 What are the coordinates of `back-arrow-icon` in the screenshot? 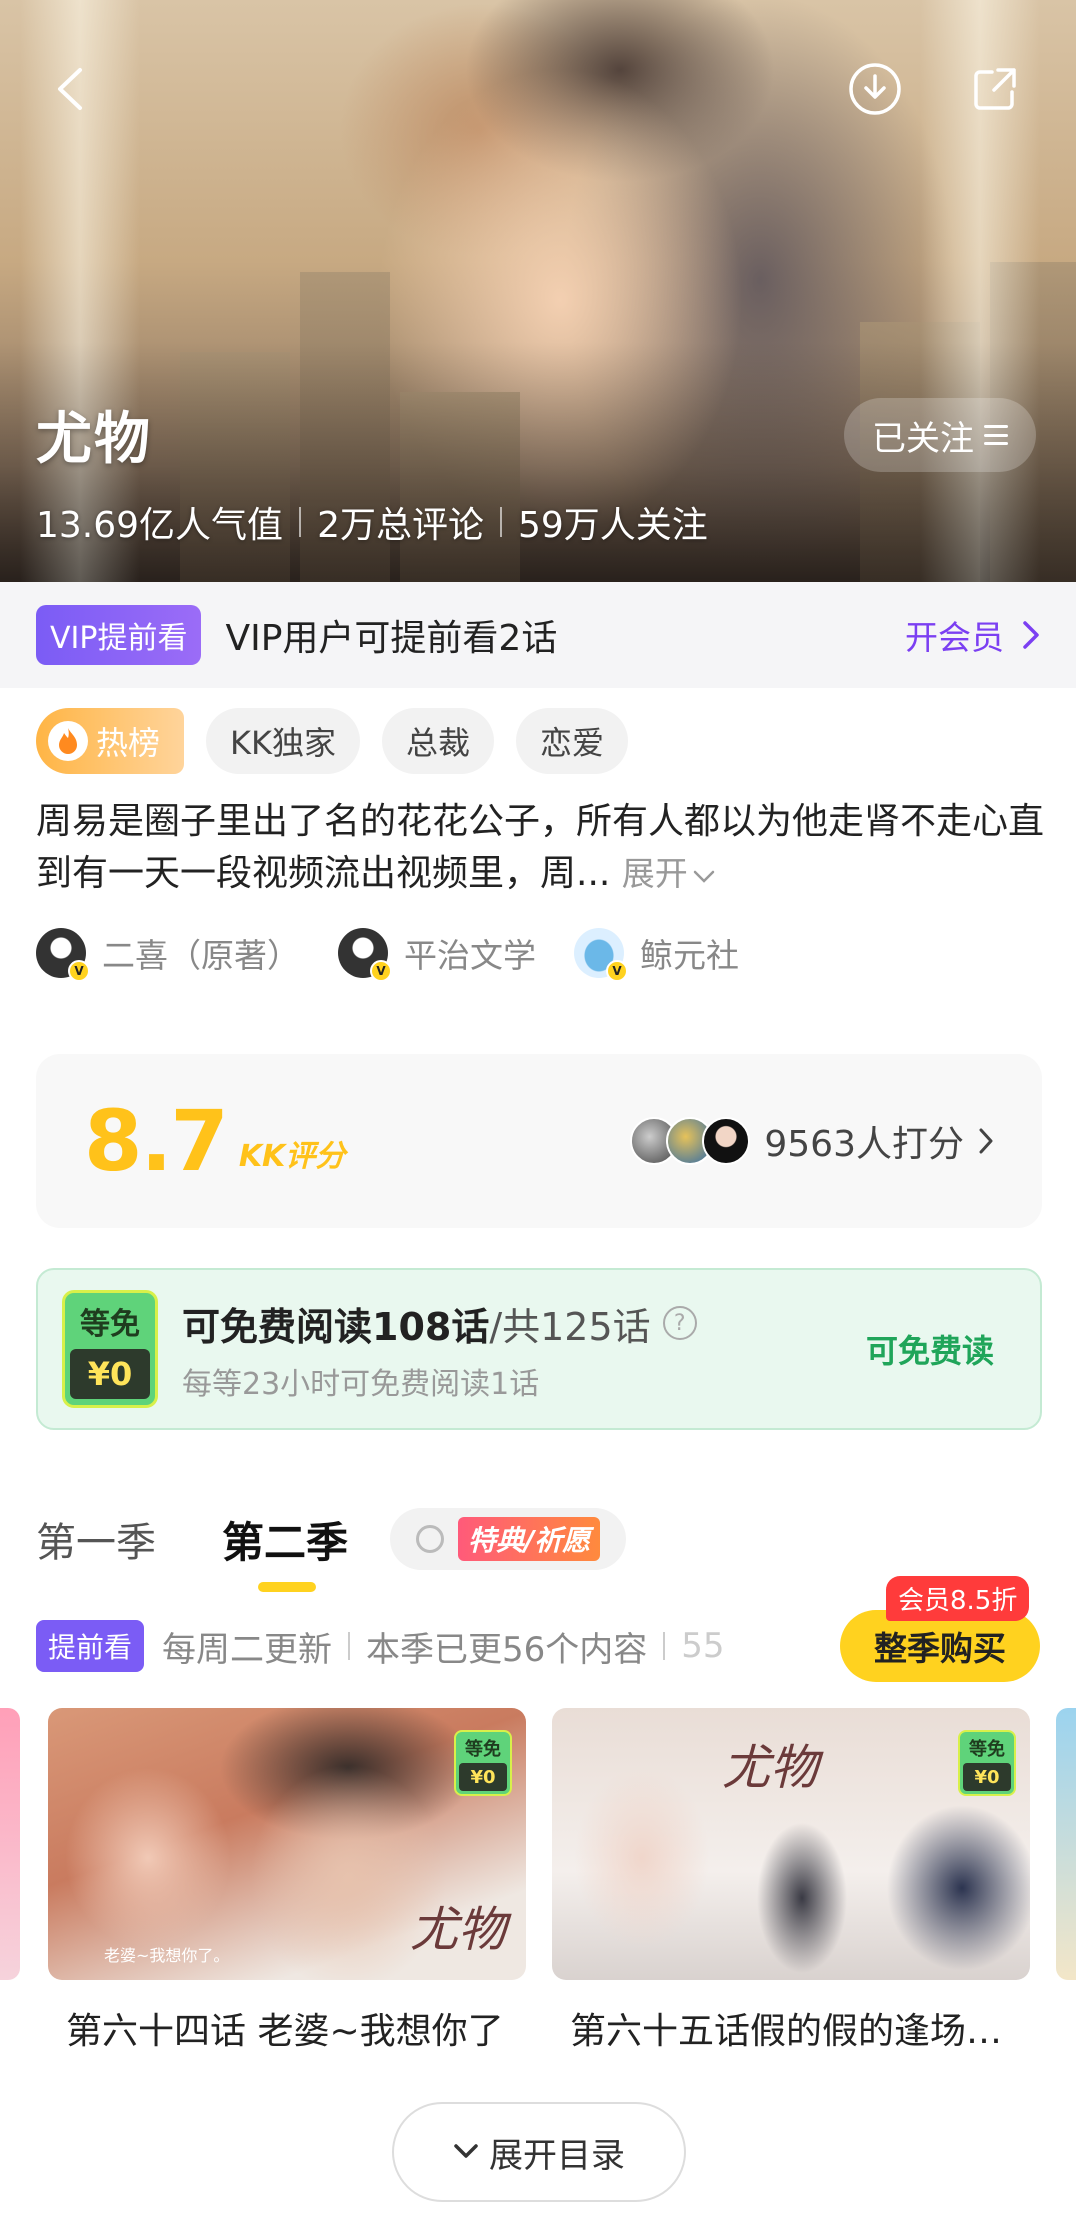 It's located at (70, 89).